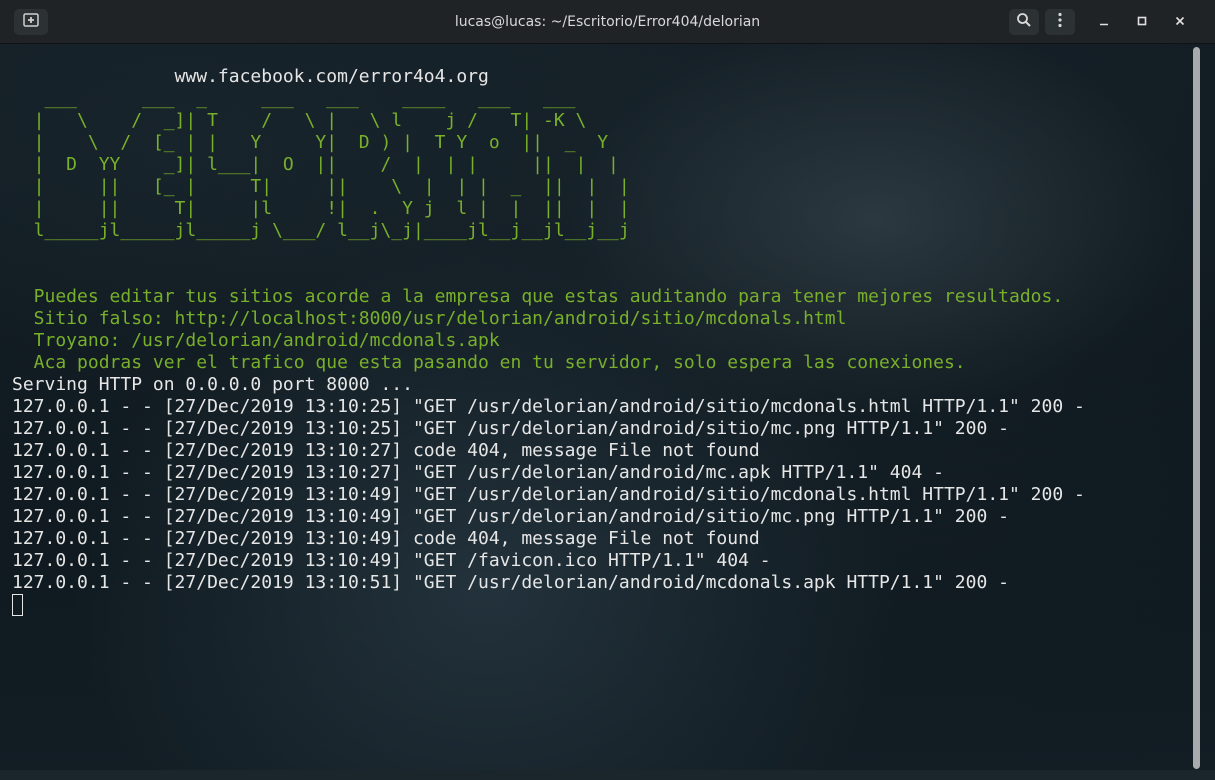 Image resolution: width=1215 pixels, height=780 pixels. What do you see at coordinates (17, 605) in the screenshot?
I see `text-cursor` at bounding box center [17, 605].